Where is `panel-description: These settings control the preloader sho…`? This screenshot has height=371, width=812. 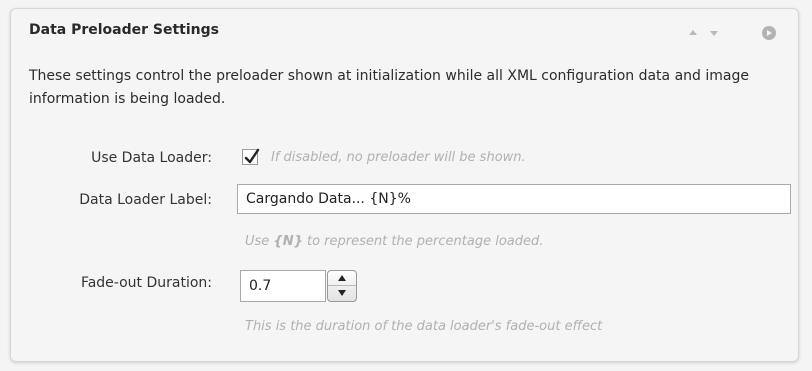 panel-description: These settings control the preloader sho… is located at coordinates (389, 87).